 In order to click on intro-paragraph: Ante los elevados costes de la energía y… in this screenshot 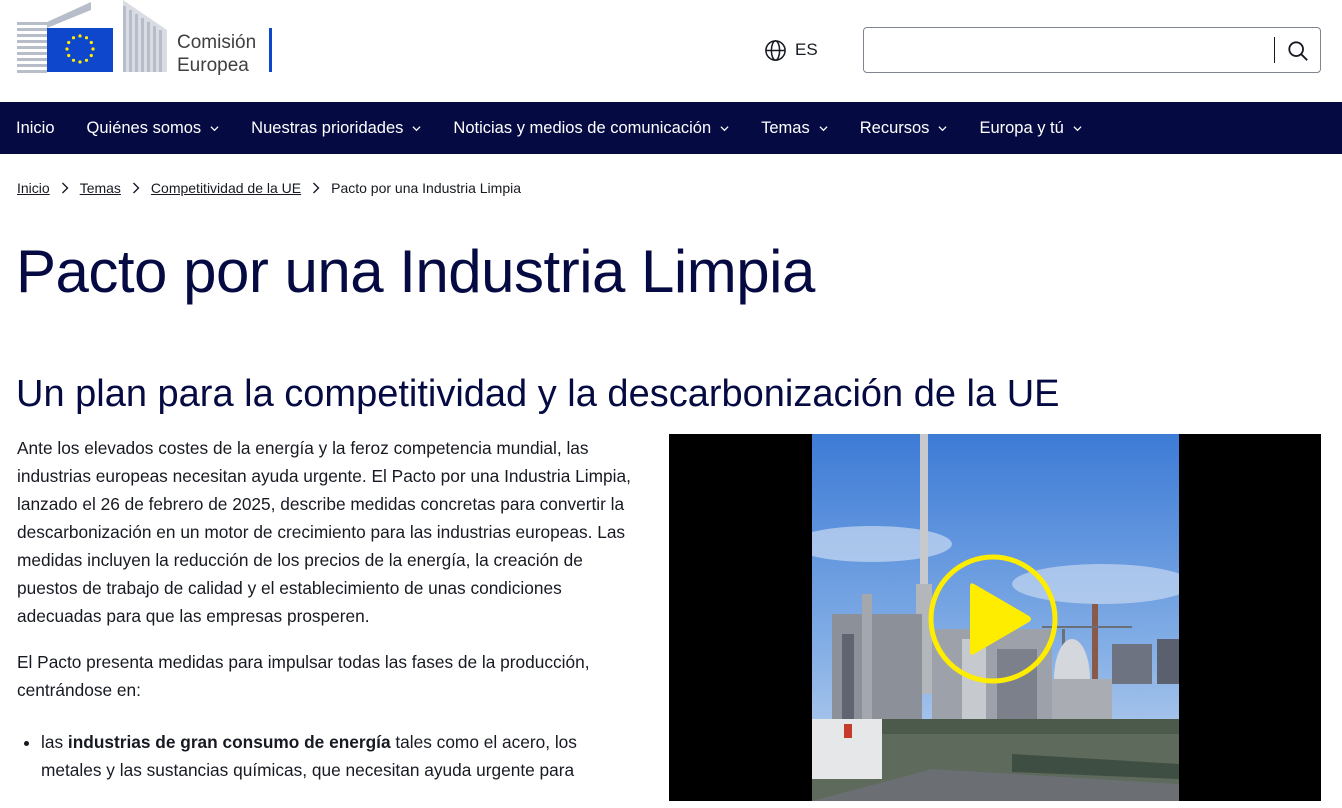, I will do `click(324, 532)`.